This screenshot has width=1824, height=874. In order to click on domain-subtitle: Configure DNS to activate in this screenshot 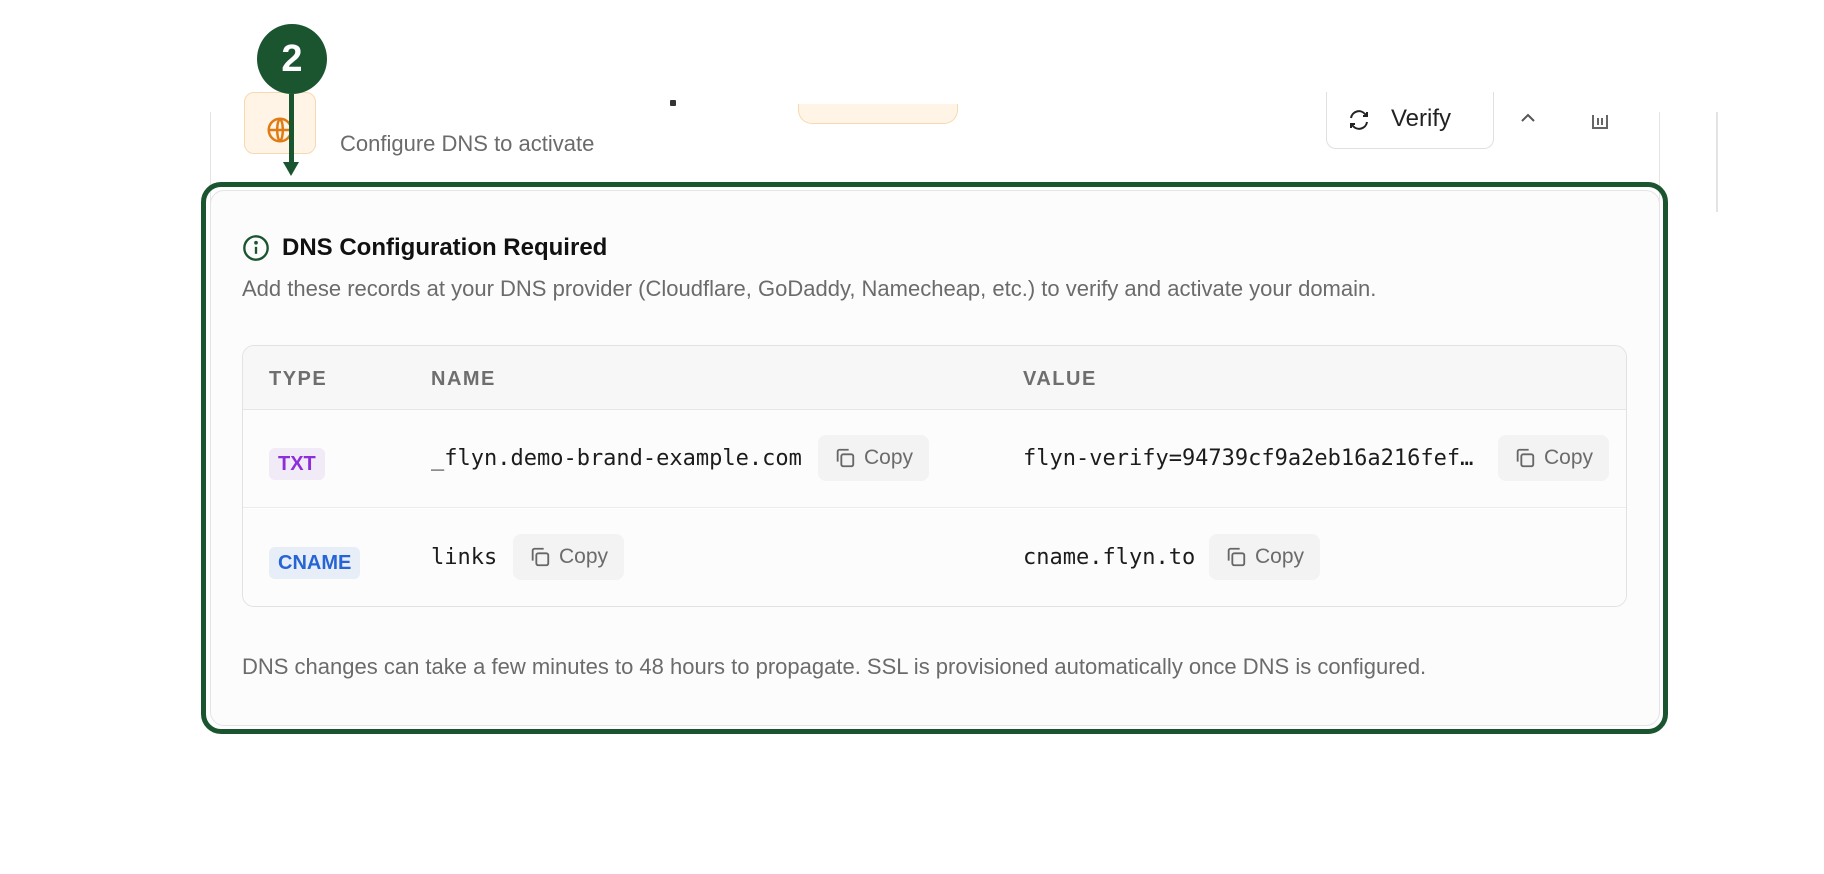, I will do `click(467, 143)`.